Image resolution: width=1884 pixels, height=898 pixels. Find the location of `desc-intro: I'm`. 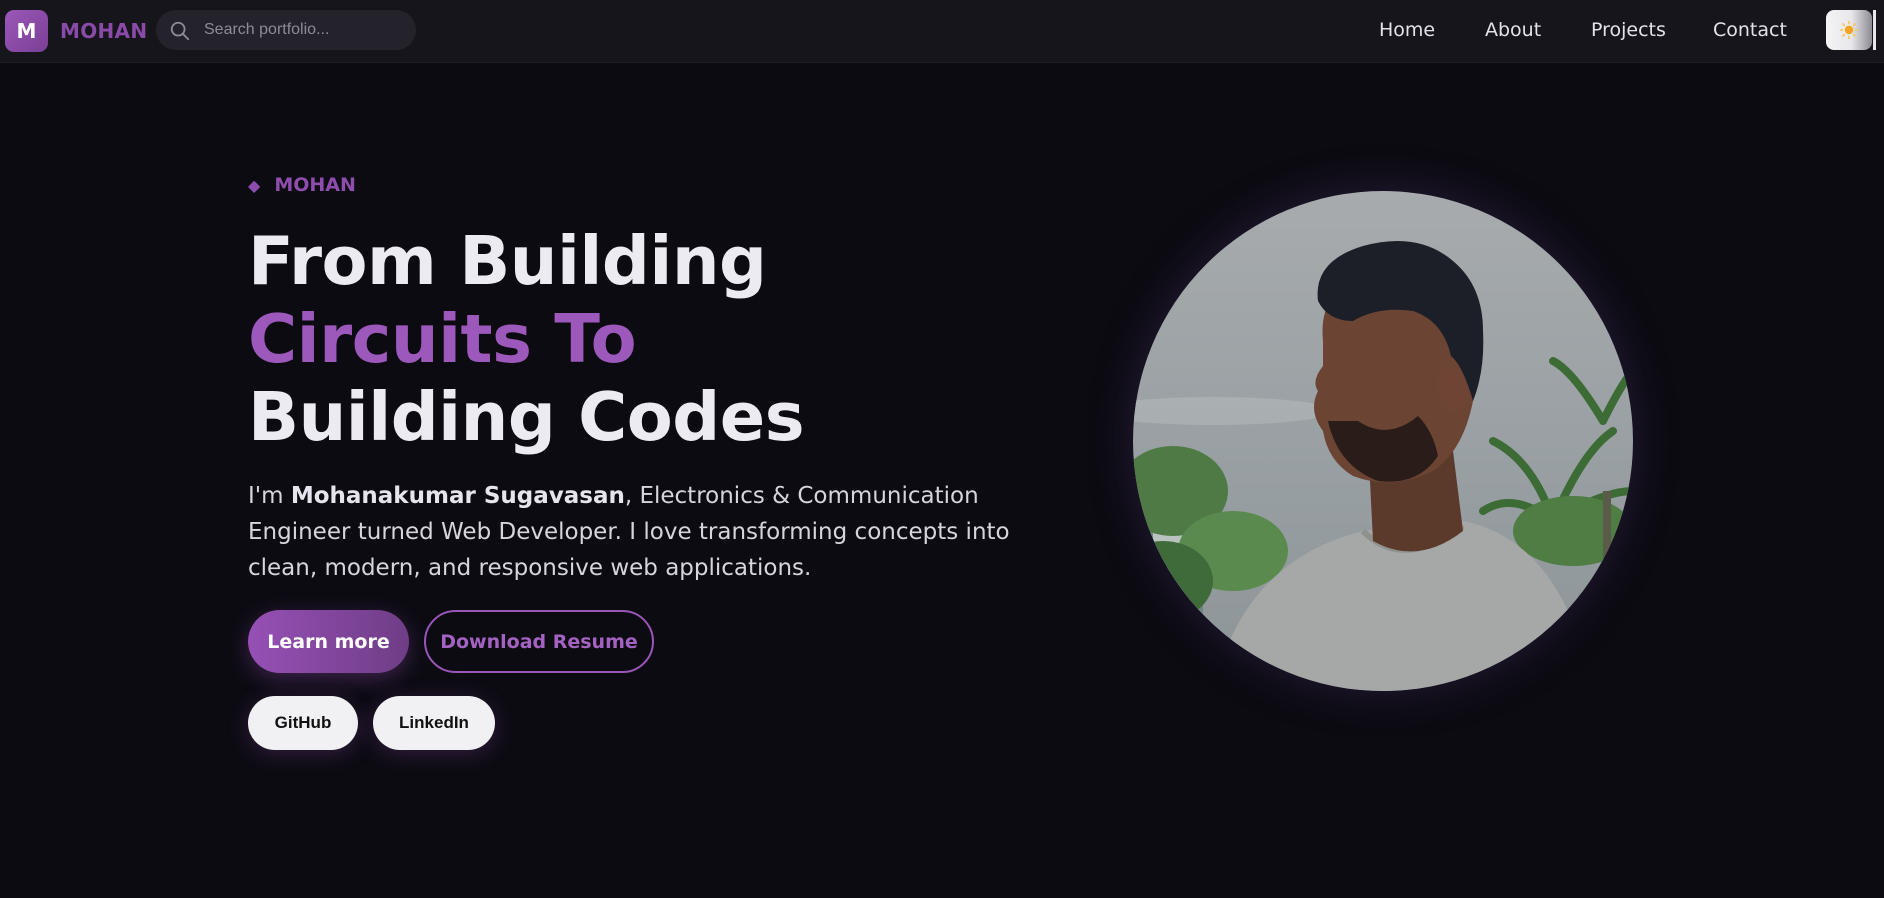

desc-intro: I'm is located at coordinates (269, 496).